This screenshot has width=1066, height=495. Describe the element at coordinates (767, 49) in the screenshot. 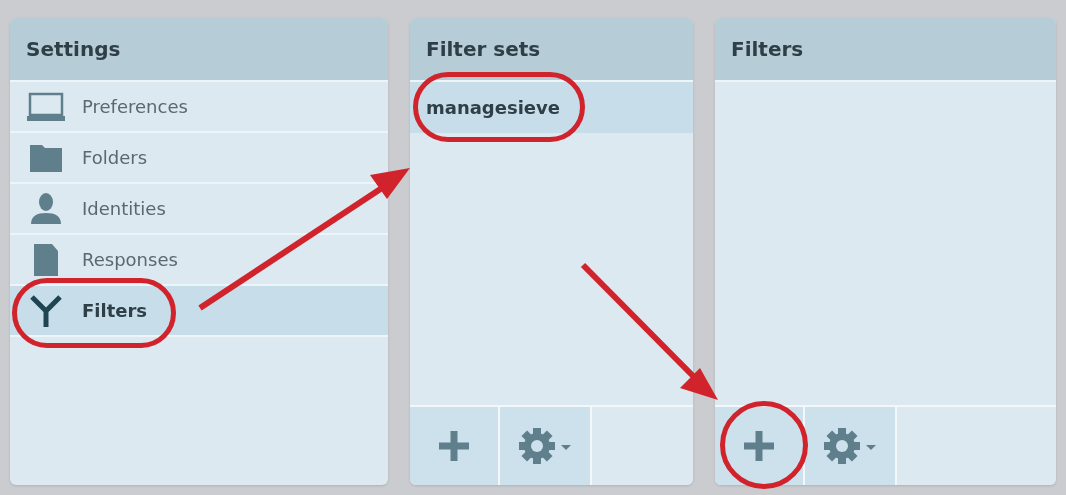

I see `panel-title: Filters` at that location.